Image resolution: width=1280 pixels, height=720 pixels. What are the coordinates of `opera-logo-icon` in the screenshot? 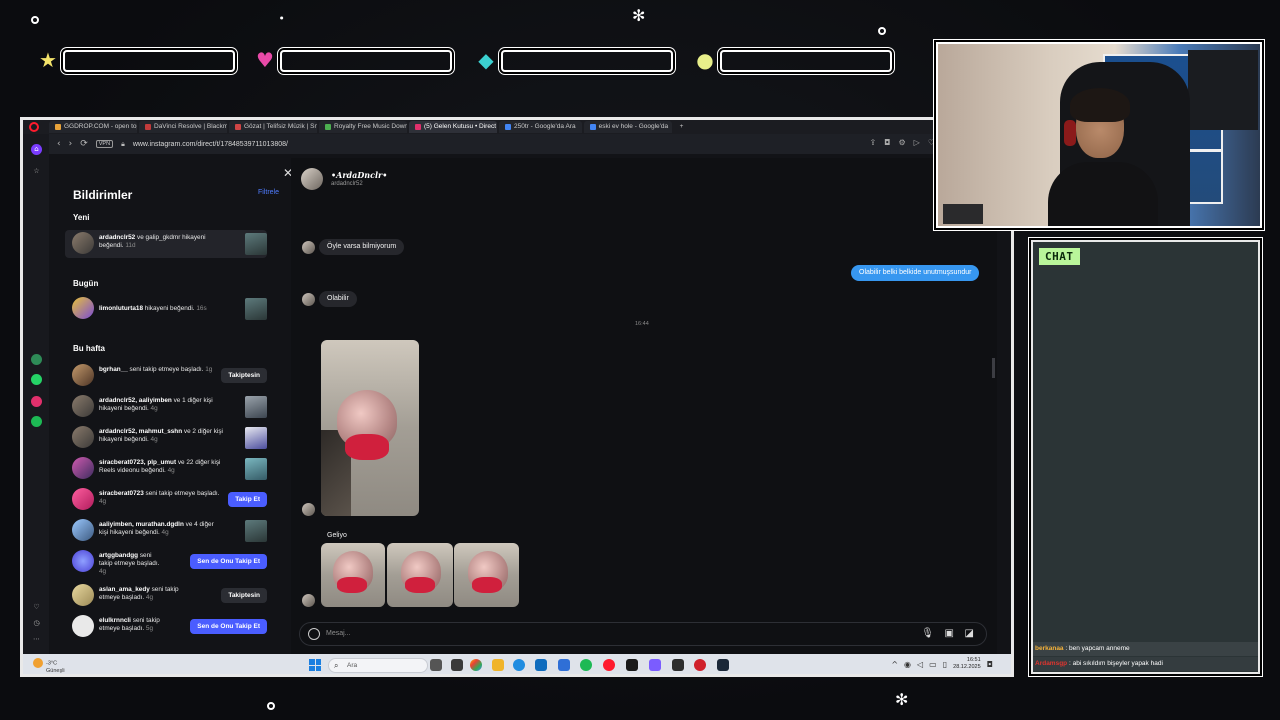 It's located at (34, 127).